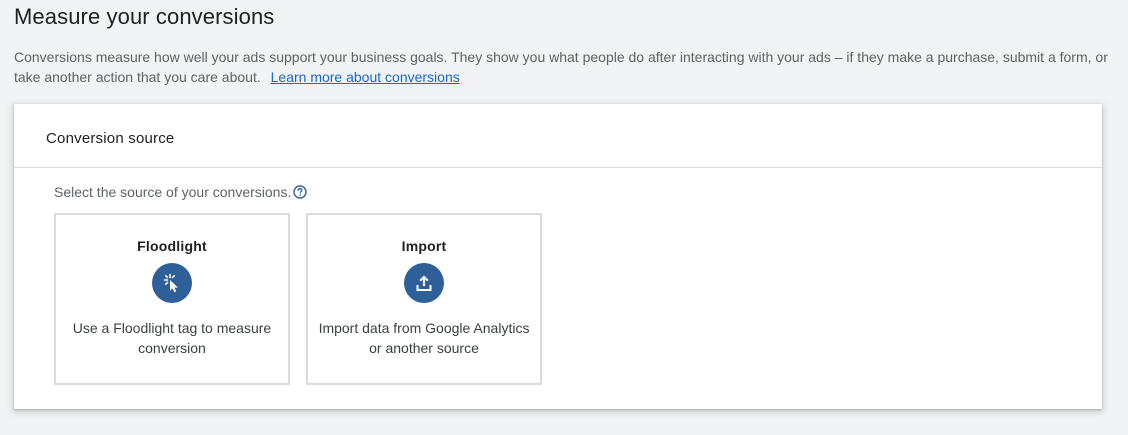 This screenshot has width=1128, height=435. Describe the element at coordinates (424, 246) in the screenshot. I see `import-title: Import` at that location.